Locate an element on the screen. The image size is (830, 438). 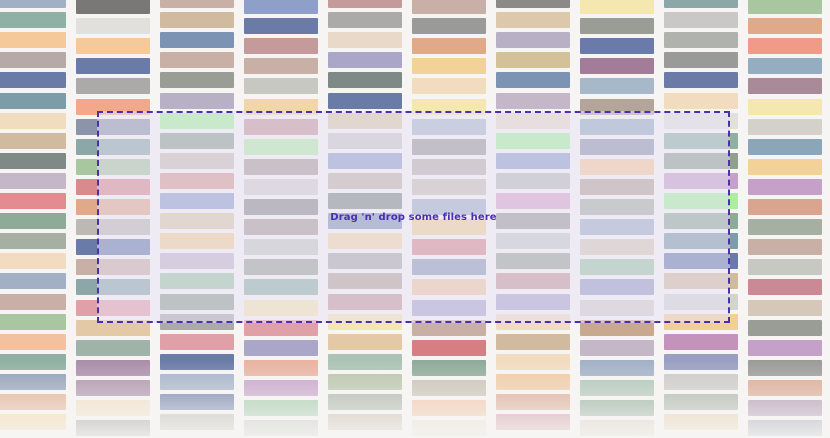
dropzone-label: Drag 'n' drop some files here is located at coordinates (413, 217).